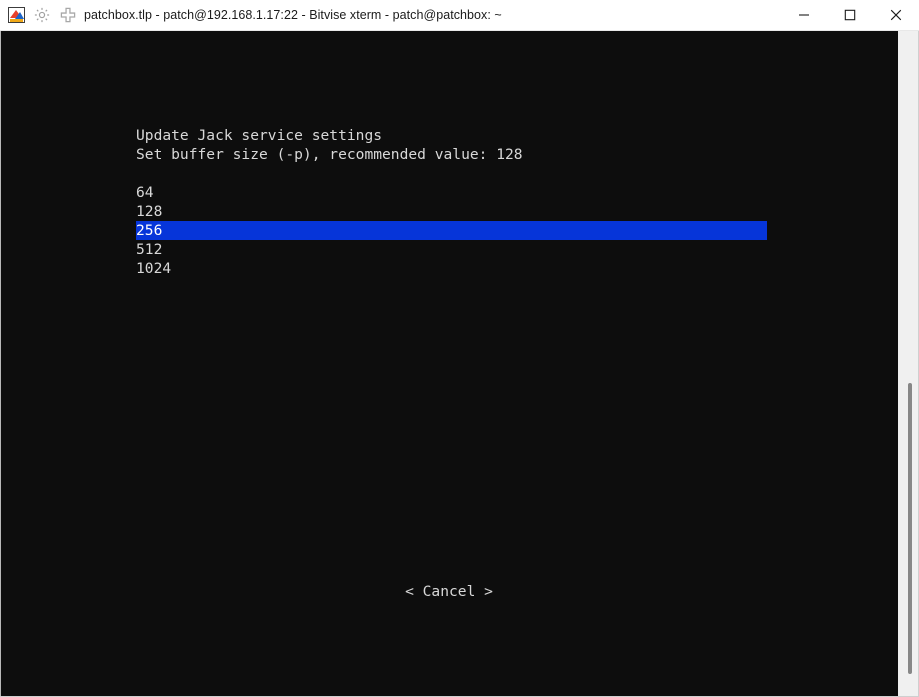 The height and width of the screenshot is (697, 919). I want to click on option-item-512: 512, so click(149, 249).